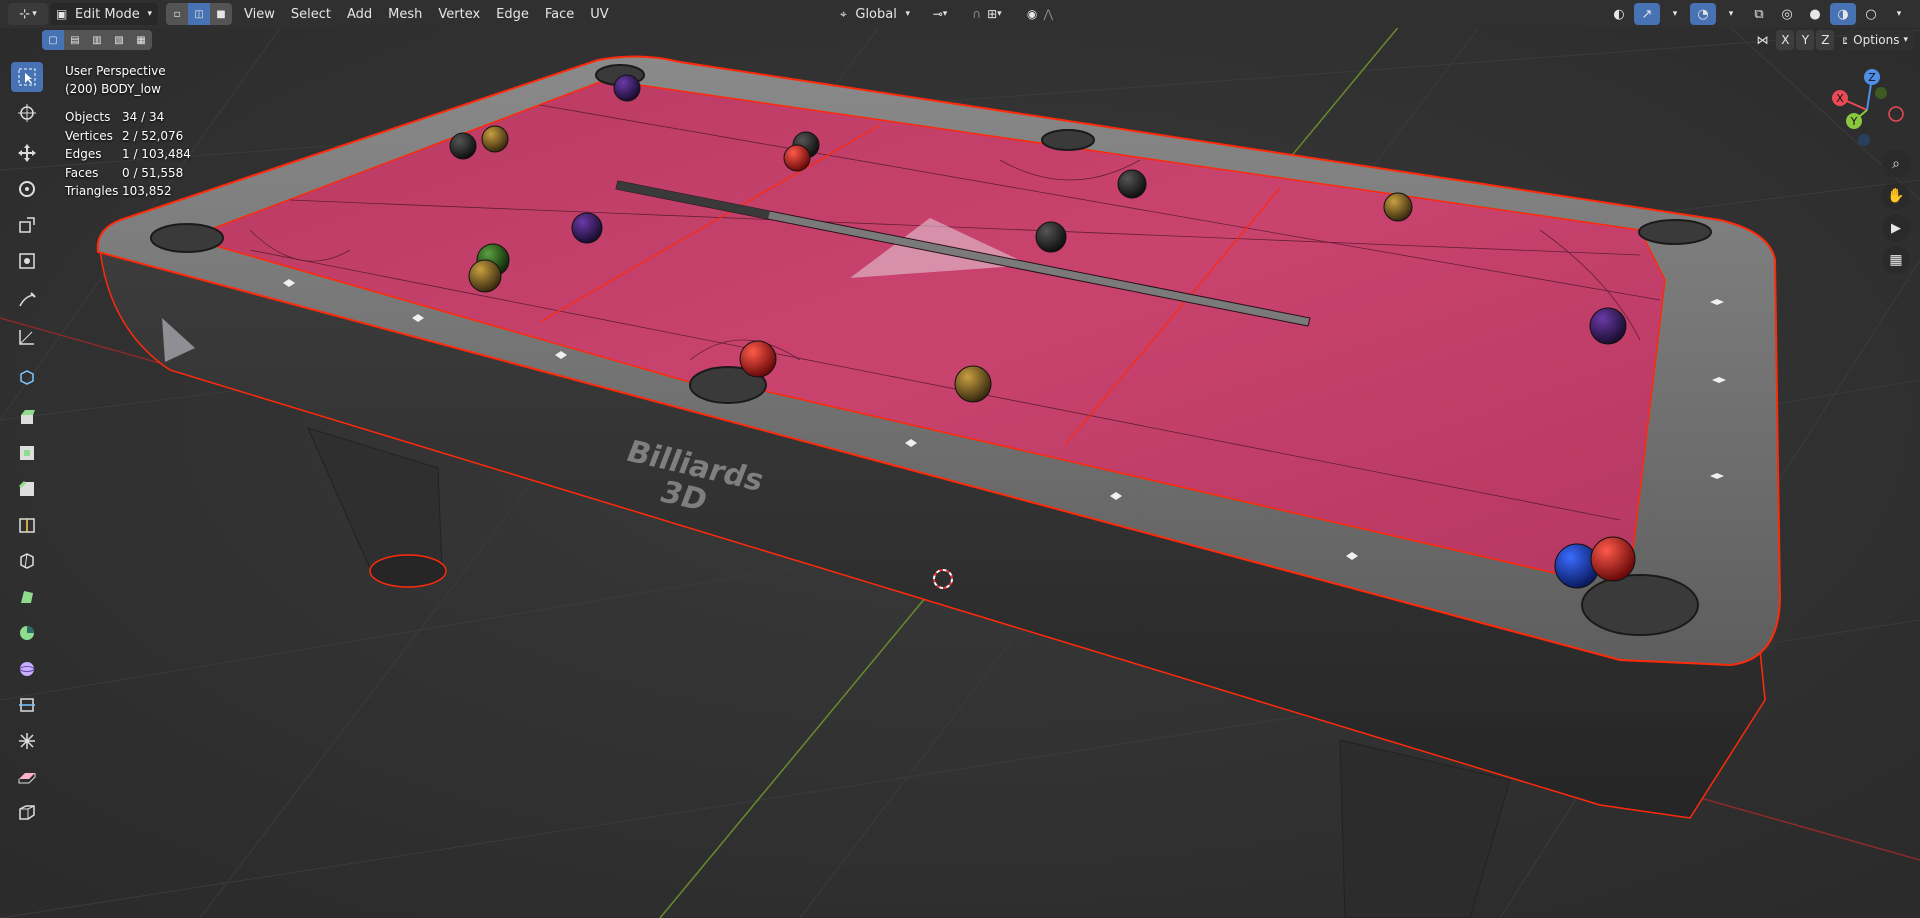 The height and width of the screenshot is (918, 1920). Describe the element at coordinates (27, 301) in the screenshot. I see `annotate-tool` at that location.